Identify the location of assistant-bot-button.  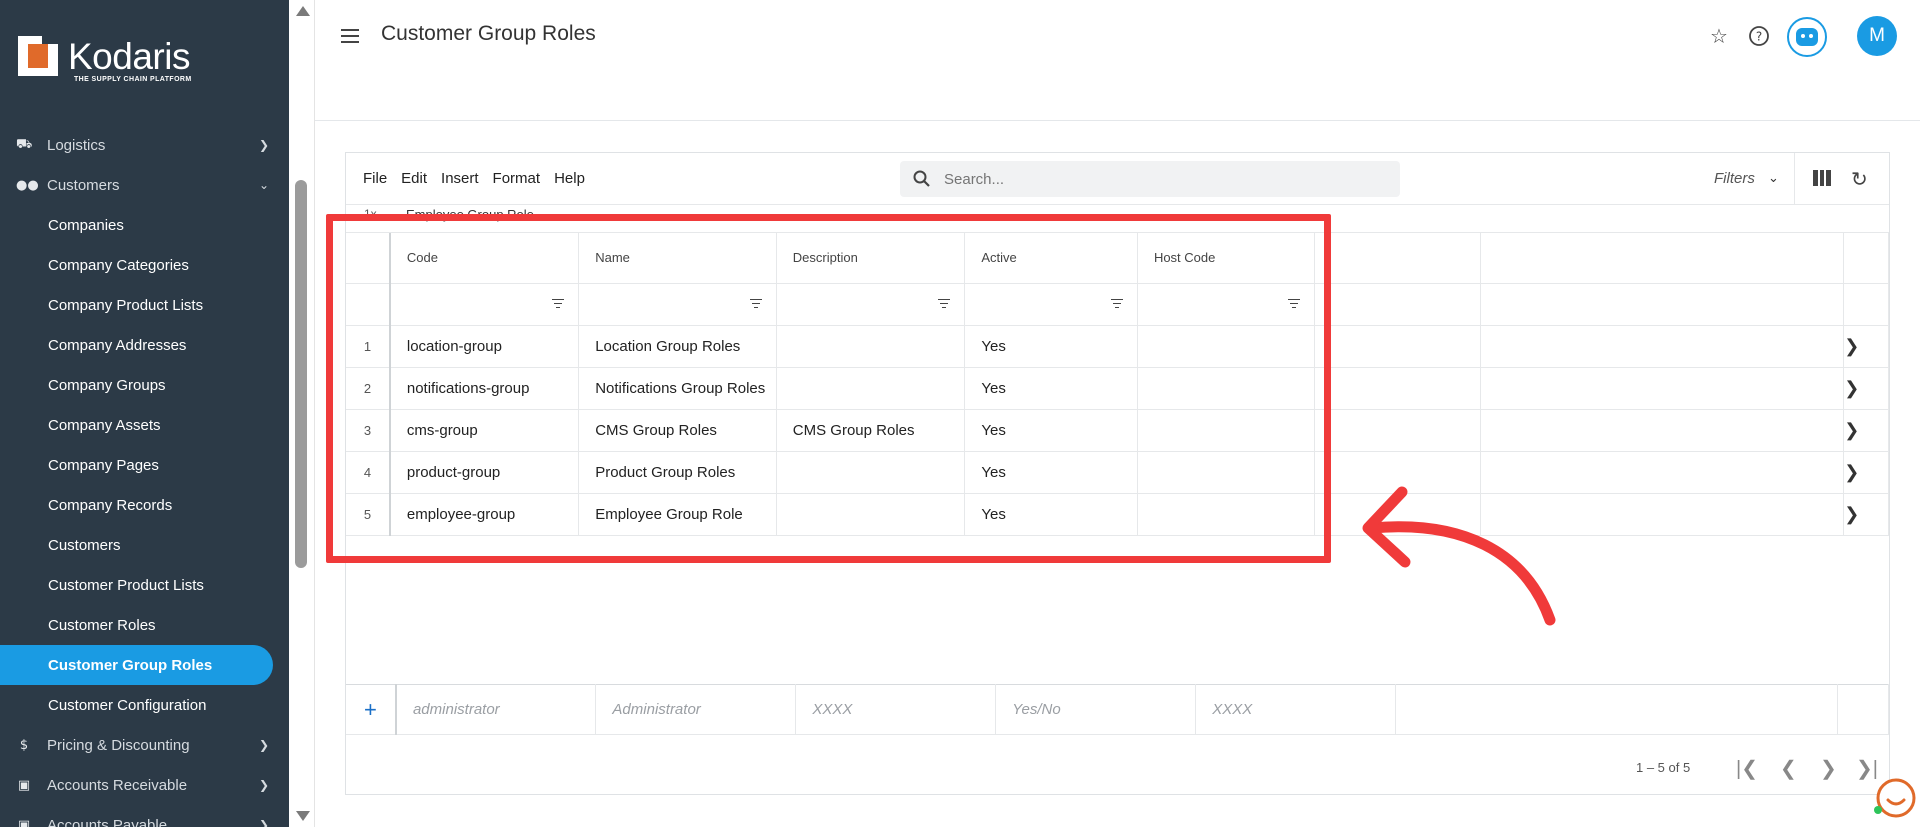
(1807, 37).